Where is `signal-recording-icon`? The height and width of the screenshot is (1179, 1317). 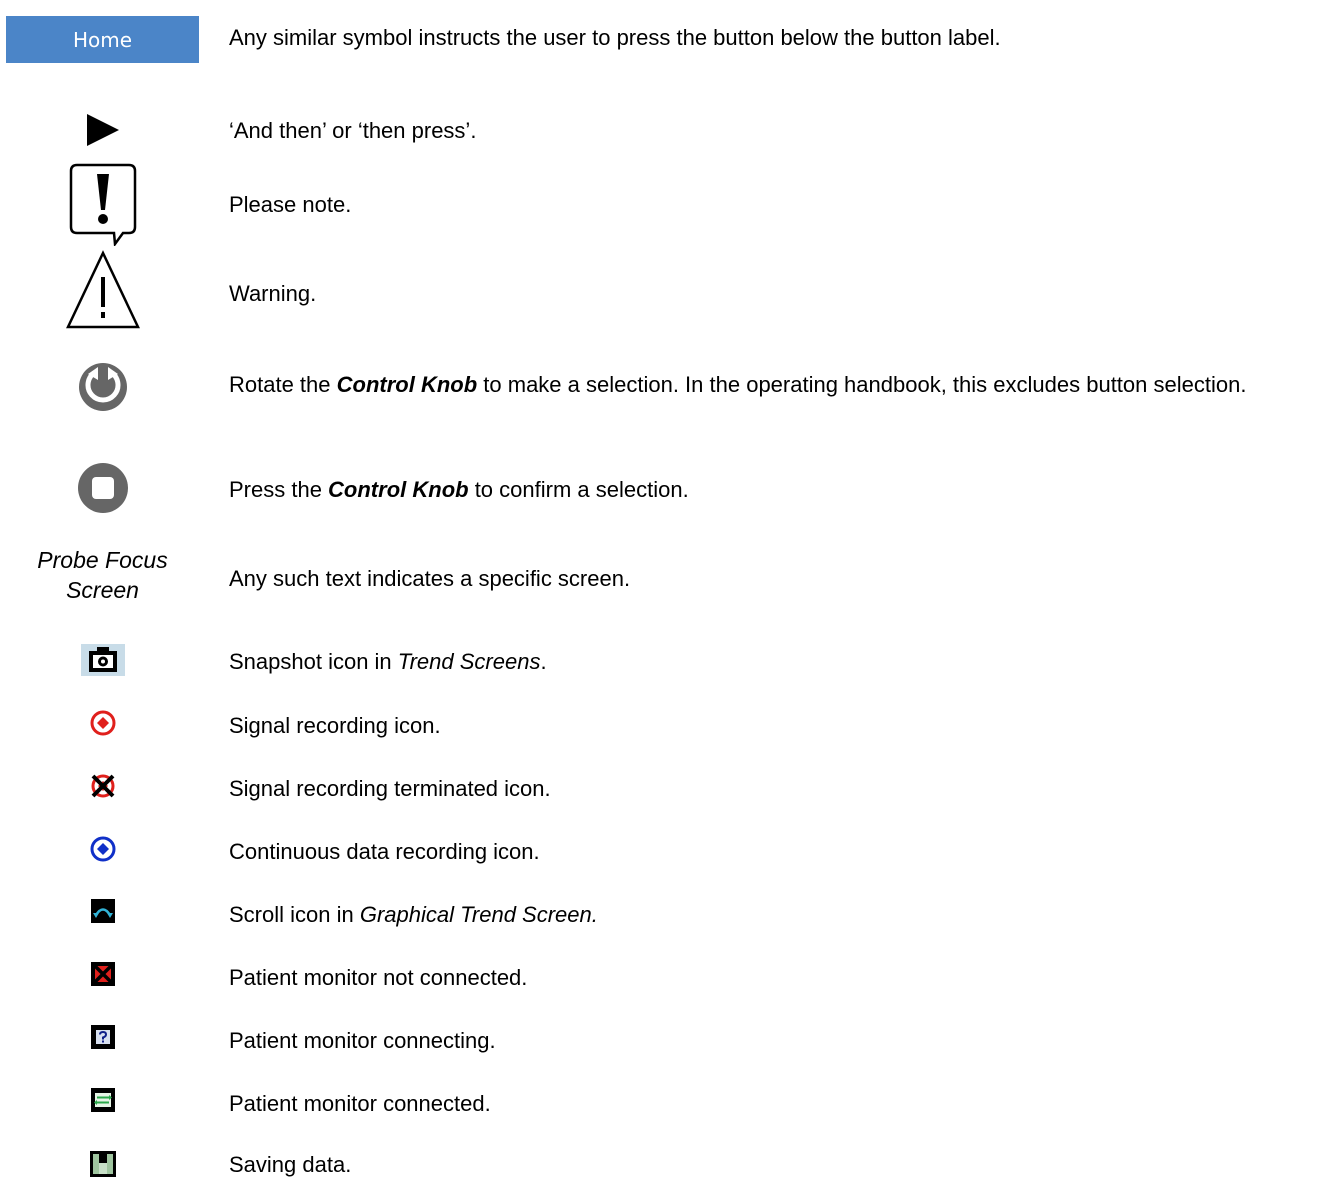 signal-recording-icon is located at coordinates (102, 723).